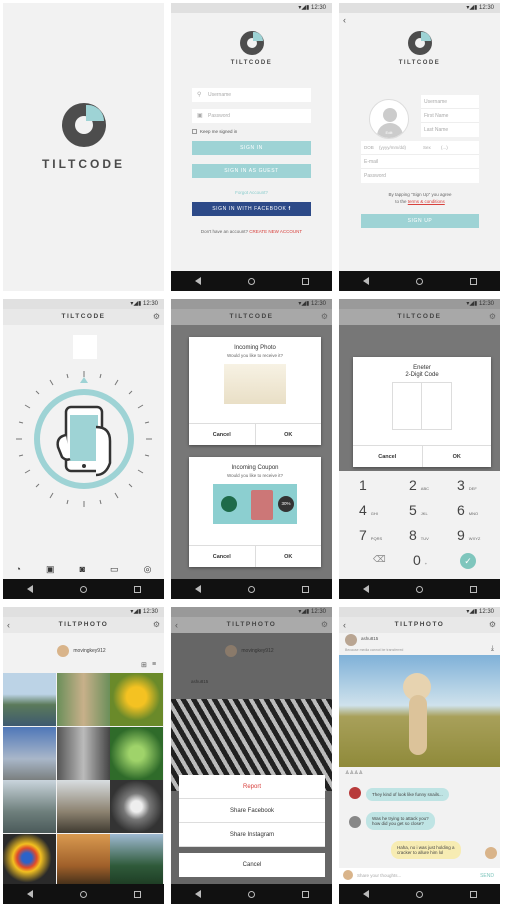  What do you see at coordinates (432, 539) in the screenshot?
I see `key-8: 8 TUV` at bounding box center [432, 539].